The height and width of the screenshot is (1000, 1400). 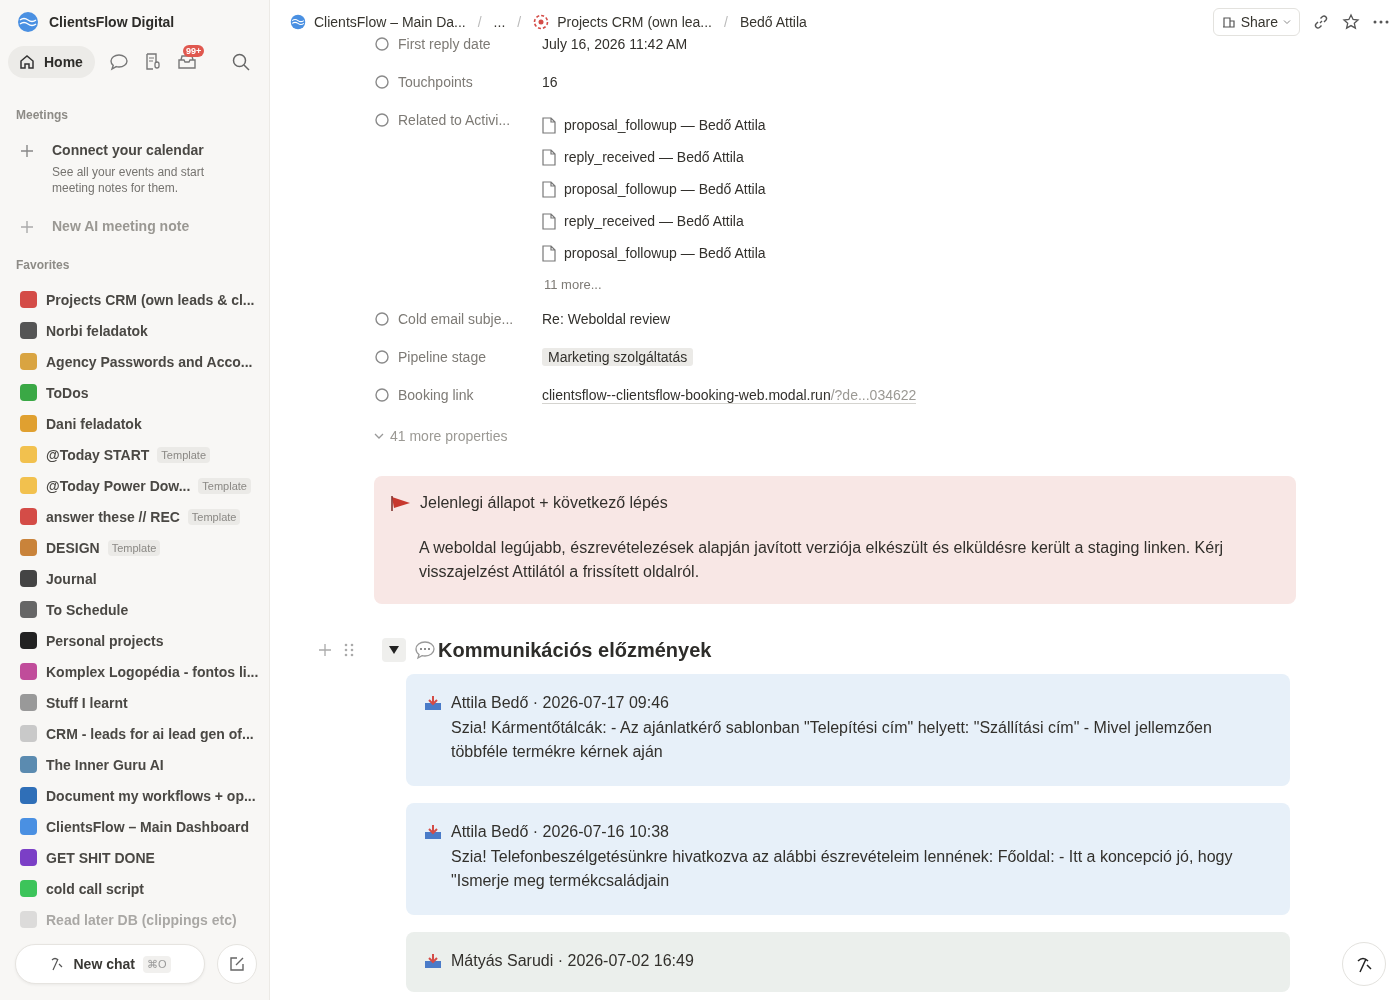 What do you see at coordinates (444, 44) in the screenshot?
I see `property-label: First reply date` at bounding box center [444, 44].